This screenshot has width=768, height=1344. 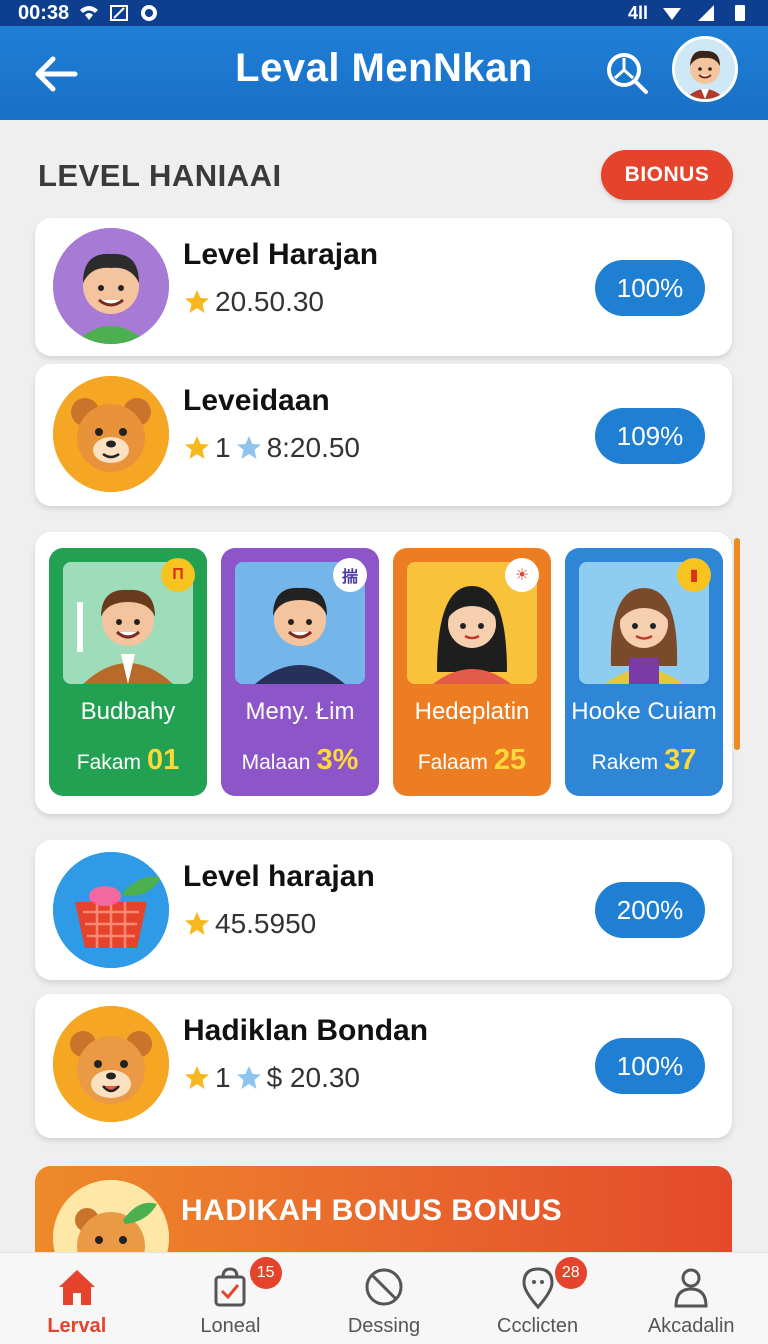 What do you see at coordinates (538, 1326) in the screenshot?
I see `nav-label: Ccclicten` at bounding box center [538, 1326].